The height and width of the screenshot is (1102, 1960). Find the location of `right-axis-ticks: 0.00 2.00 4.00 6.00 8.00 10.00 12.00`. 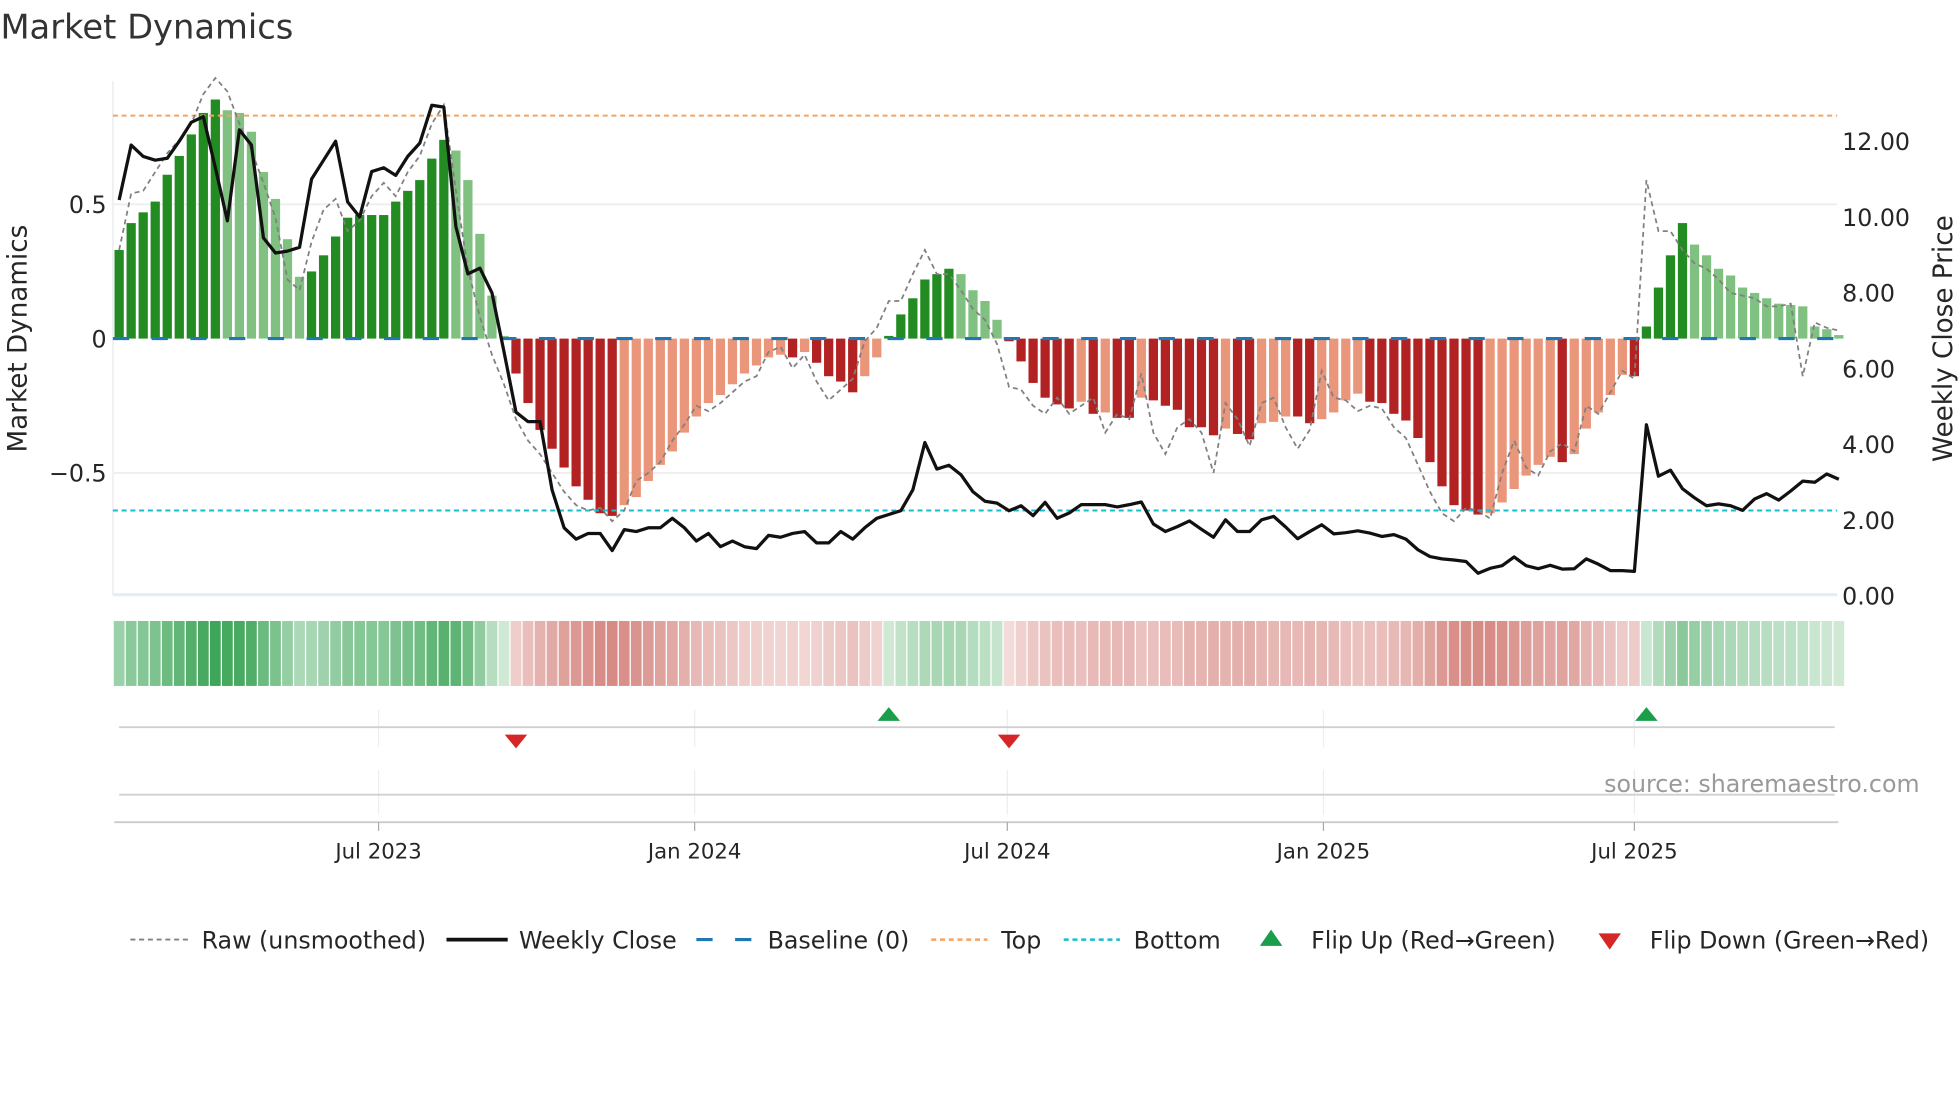

right-axis-ticks: 0.00 2.00 4.00 6.00 8.00 10.00 12.00 is located at coordinates (1876, 369).